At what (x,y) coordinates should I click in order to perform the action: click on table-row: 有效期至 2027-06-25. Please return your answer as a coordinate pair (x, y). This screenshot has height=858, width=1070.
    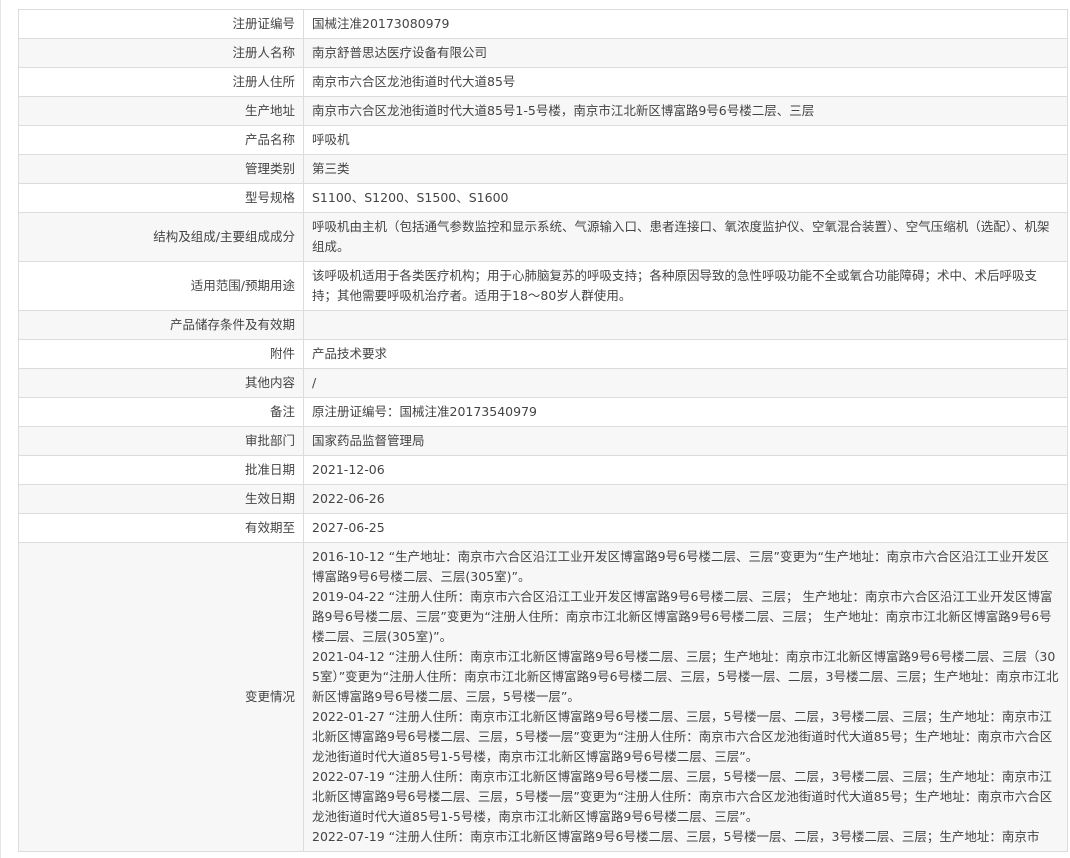
    Looking at the image, I should click on (543, 528).